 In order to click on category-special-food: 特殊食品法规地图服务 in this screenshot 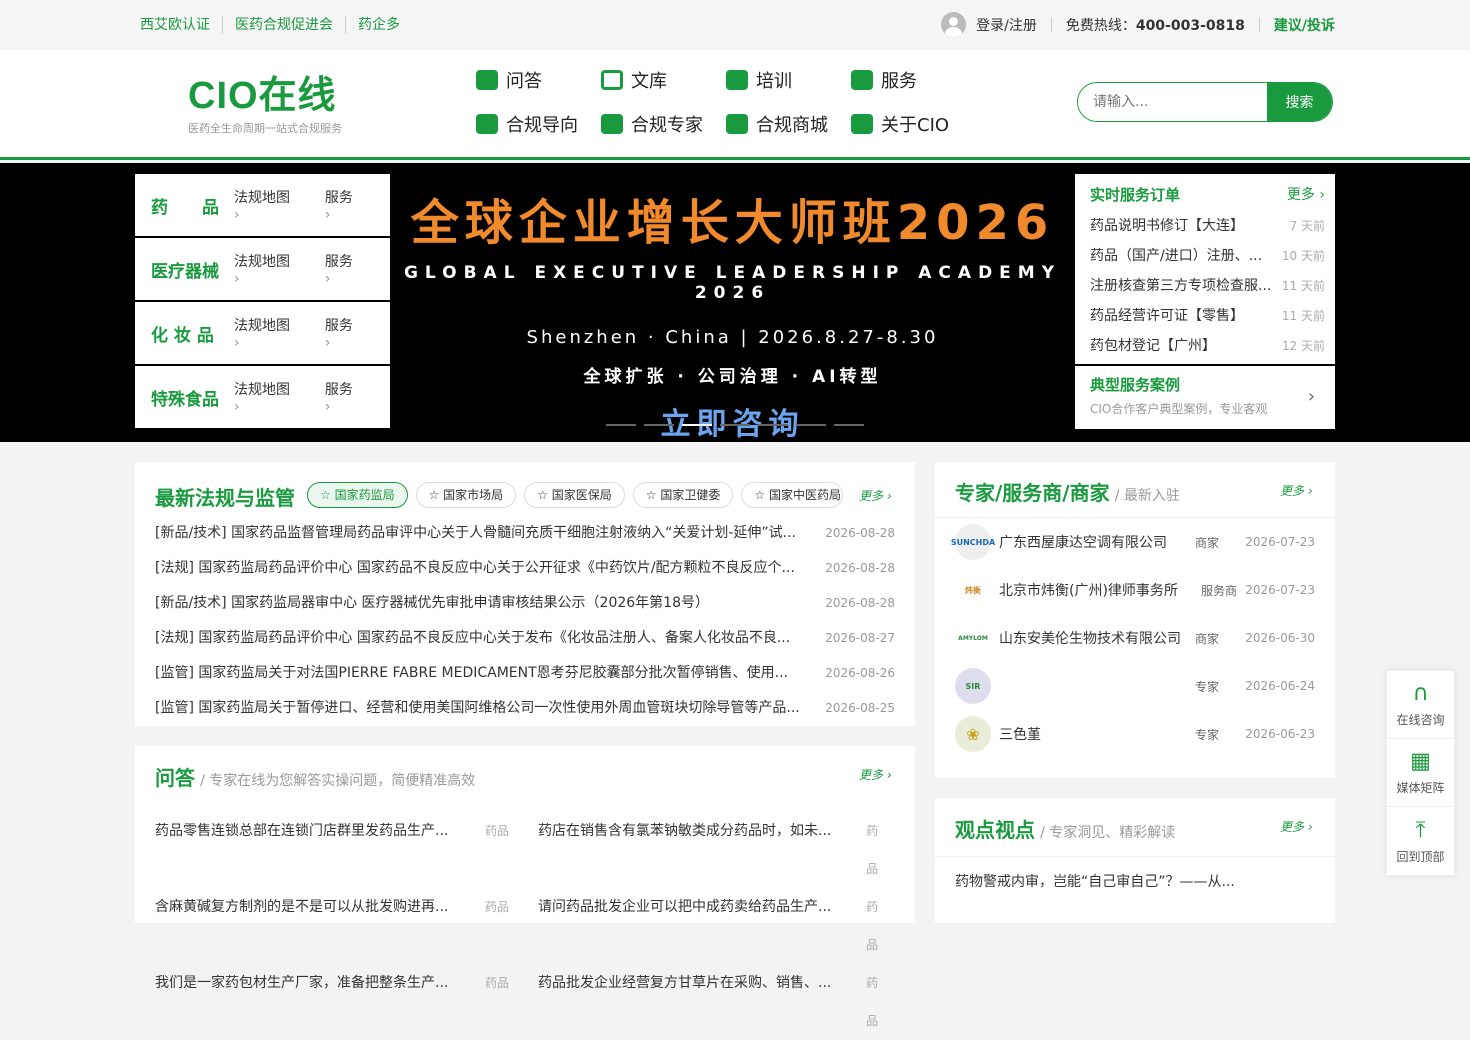, I will do `click(262, 397)`.